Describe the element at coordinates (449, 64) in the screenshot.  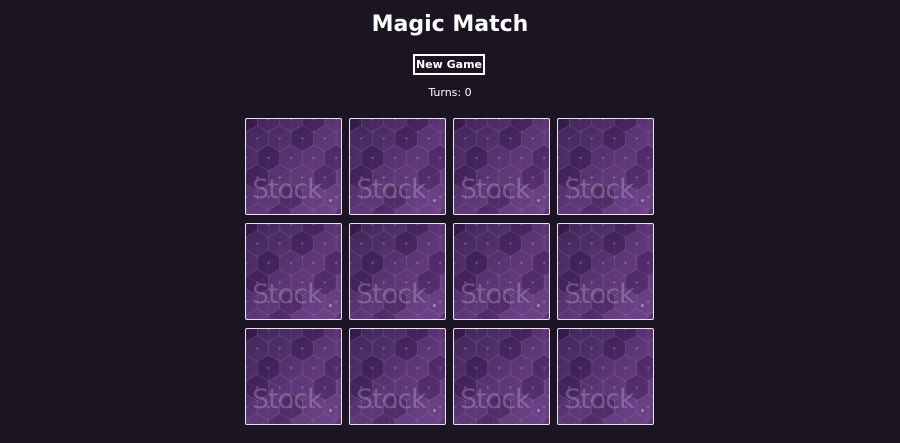
I see `new-game-button: New Game` at that location.